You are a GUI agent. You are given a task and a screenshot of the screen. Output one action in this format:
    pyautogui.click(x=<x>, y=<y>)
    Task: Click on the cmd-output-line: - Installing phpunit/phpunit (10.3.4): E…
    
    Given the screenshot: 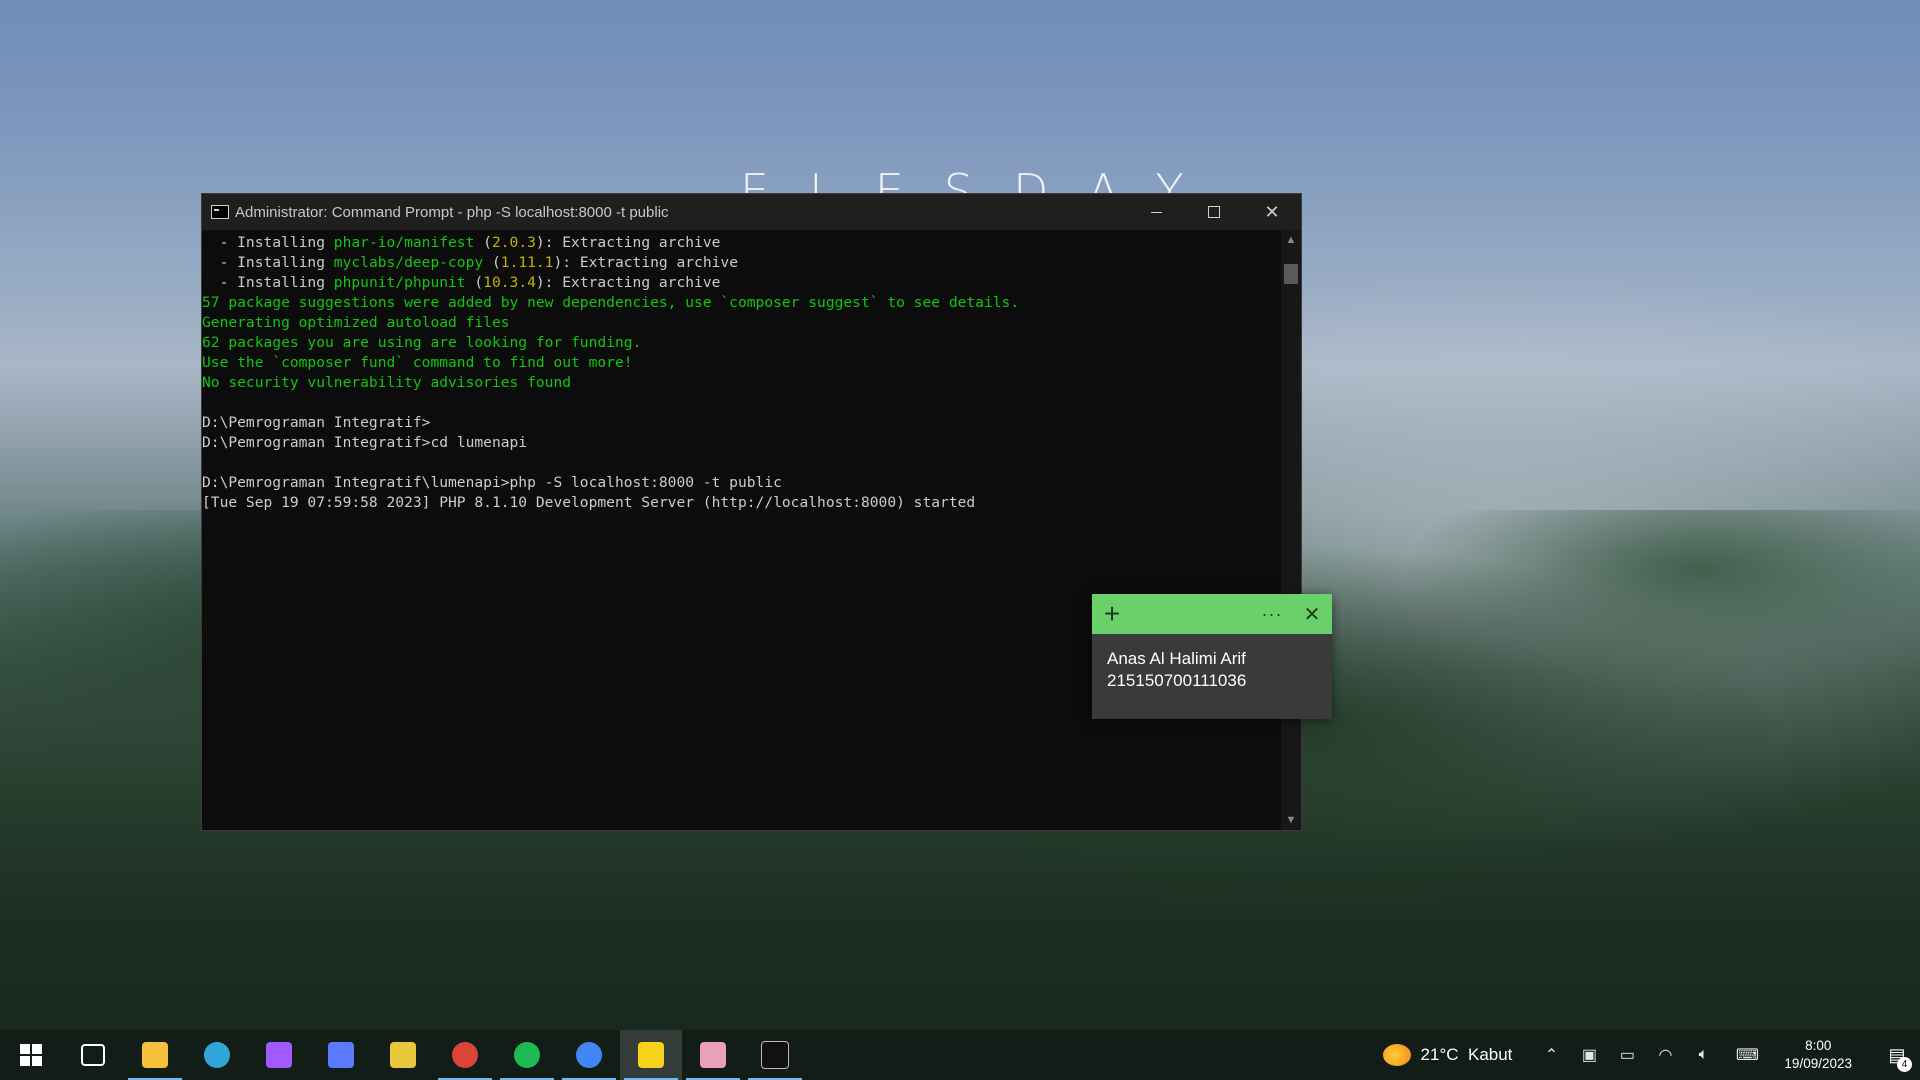 What is the action you would take?
    pyautogui.click(x=741, y=283)
    